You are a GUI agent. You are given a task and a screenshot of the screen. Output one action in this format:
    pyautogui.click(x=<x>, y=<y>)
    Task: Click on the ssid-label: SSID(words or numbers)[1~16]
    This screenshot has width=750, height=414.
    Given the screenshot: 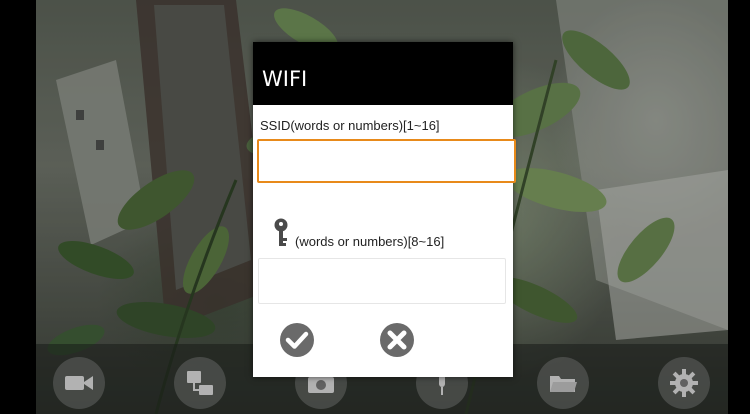 What is the action you would take?
    pyautogui.click(x=350, y=125)
    